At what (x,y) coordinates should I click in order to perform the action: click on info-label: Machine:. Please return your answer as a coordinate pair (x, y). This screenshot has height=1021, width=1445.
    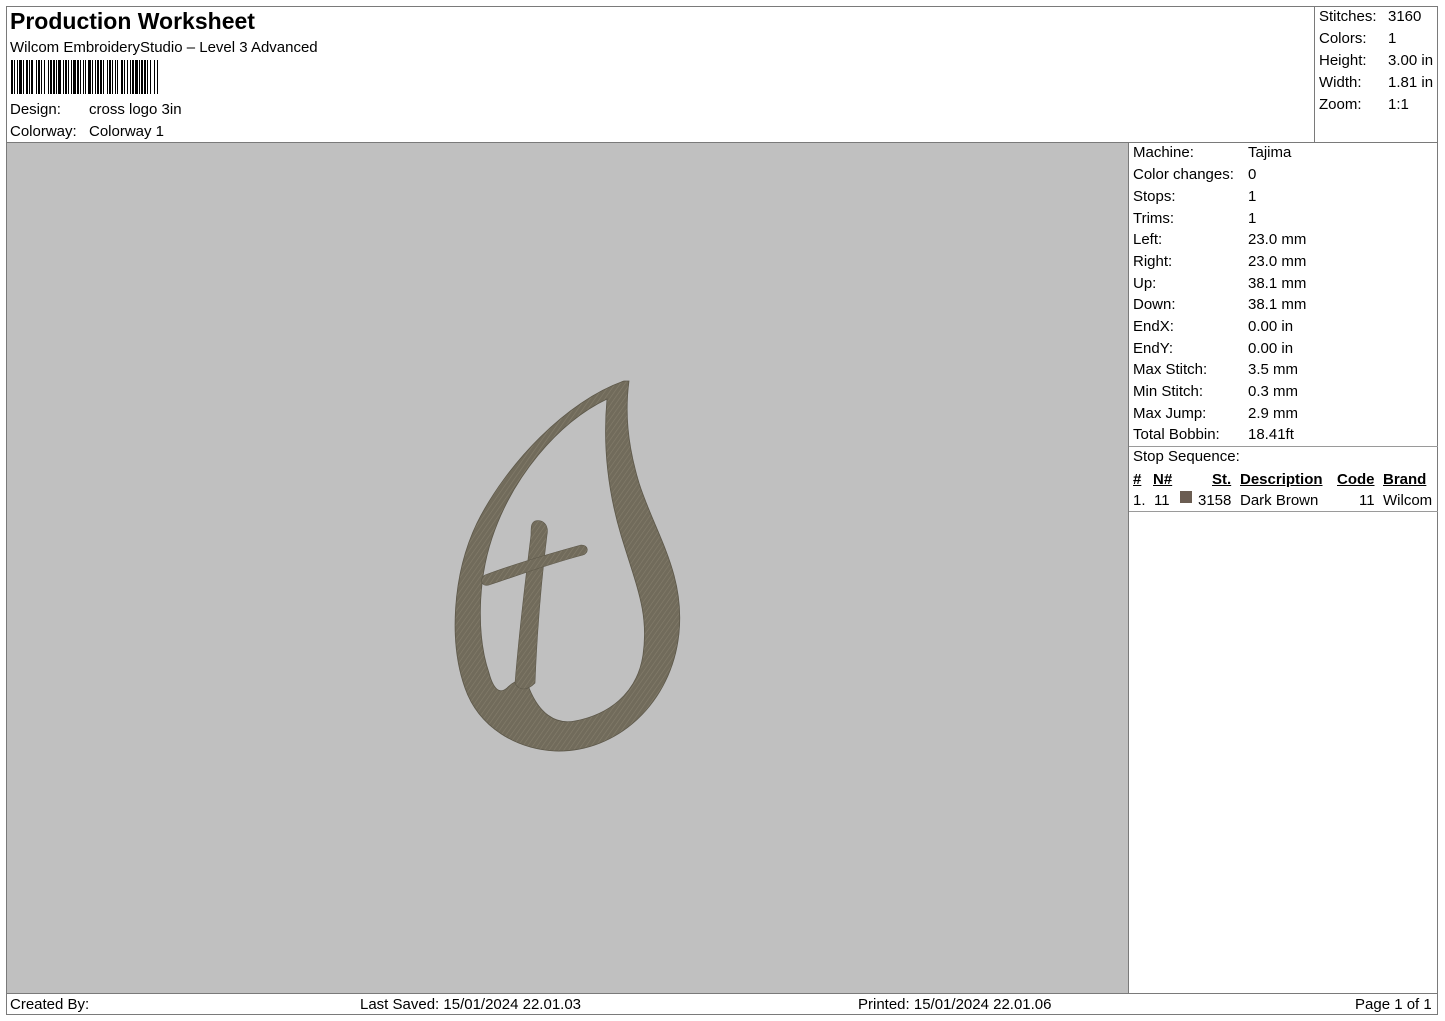
    Looking at the image, I should click on (1163, 152).